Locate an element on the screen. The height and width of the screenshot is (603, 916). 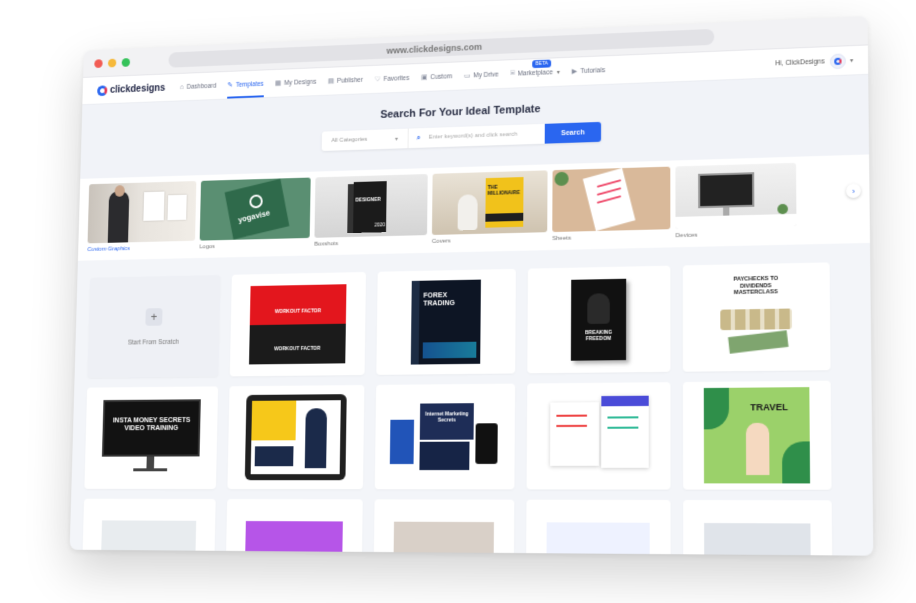
nav-publisher: ▤ Publisher is located at coordinates (346, 80).